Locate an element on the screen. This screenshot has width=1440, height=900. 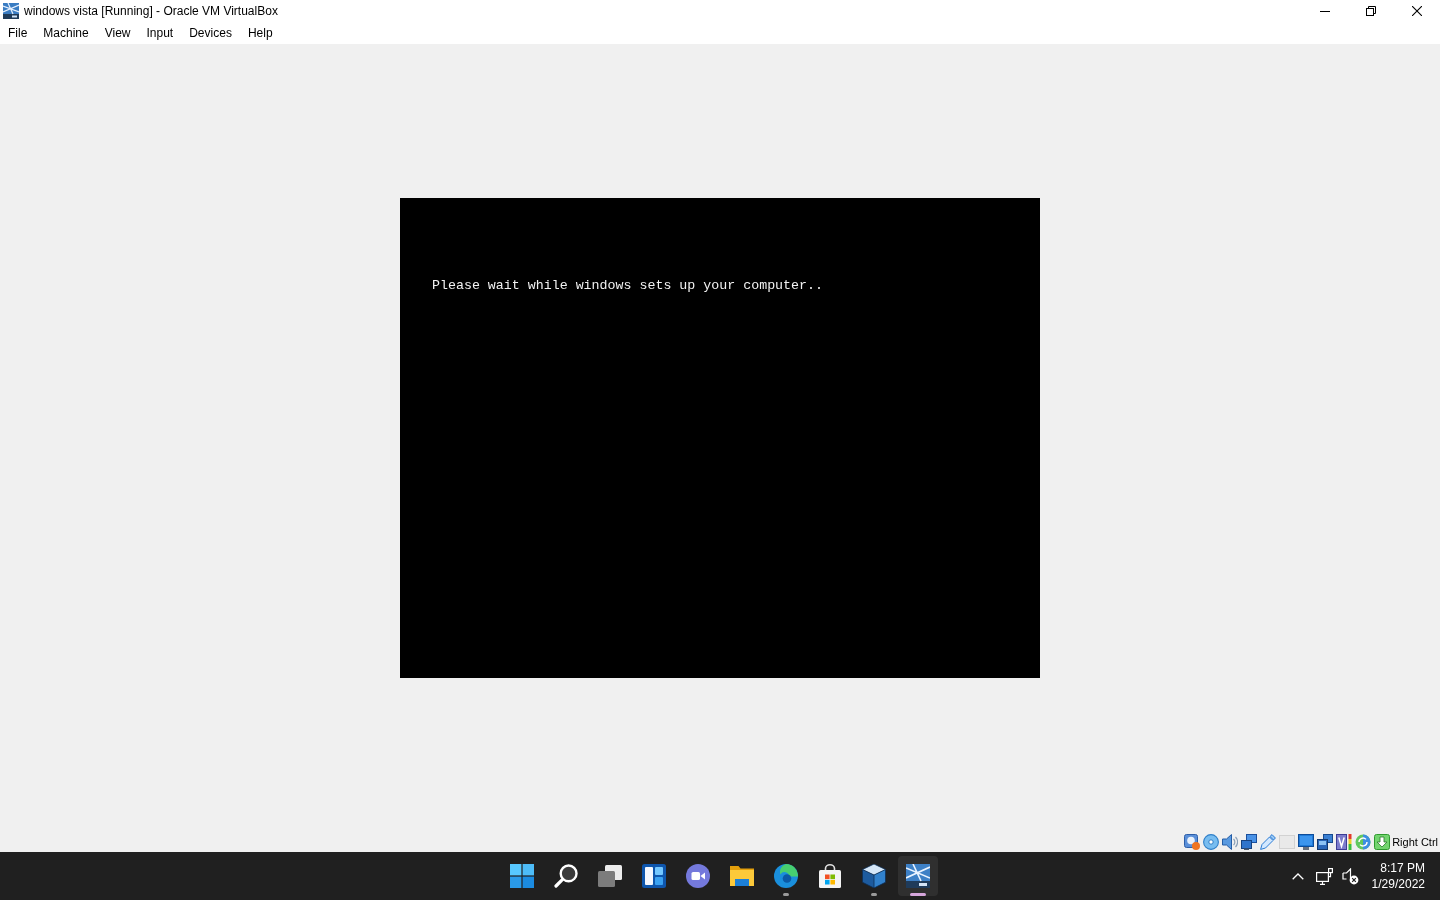
clock-date: 1/29/2022 is located at coordinates (1398, 884).